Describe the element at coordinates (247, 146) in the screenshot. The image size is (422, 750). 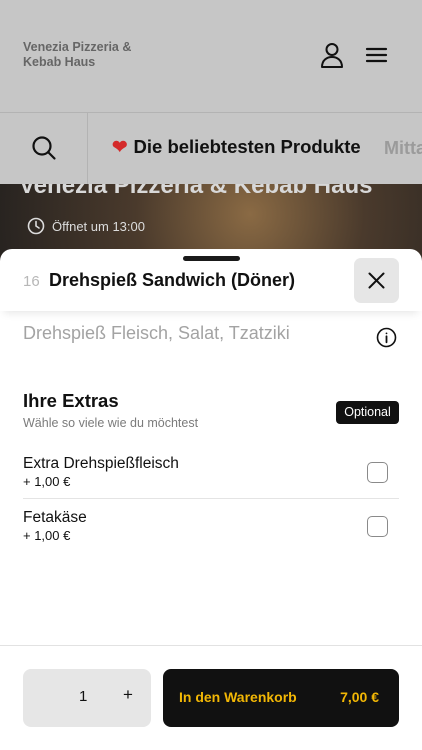
I see `category-tab-label: Die beliebtesten Produkte` at that location.